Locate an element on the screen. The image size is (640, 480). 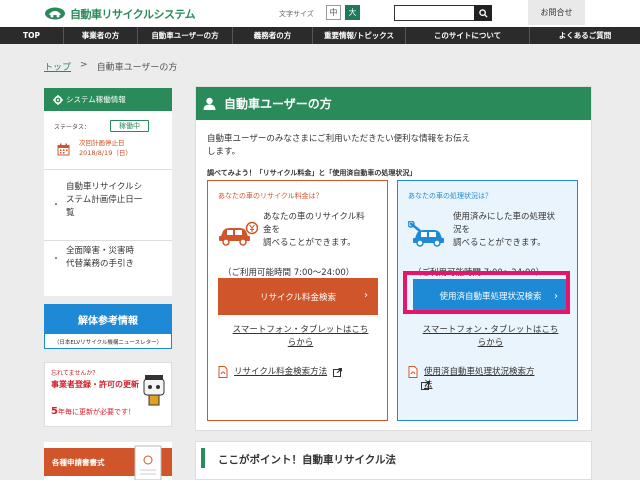
document-icon is located at coordinates (148, 462).